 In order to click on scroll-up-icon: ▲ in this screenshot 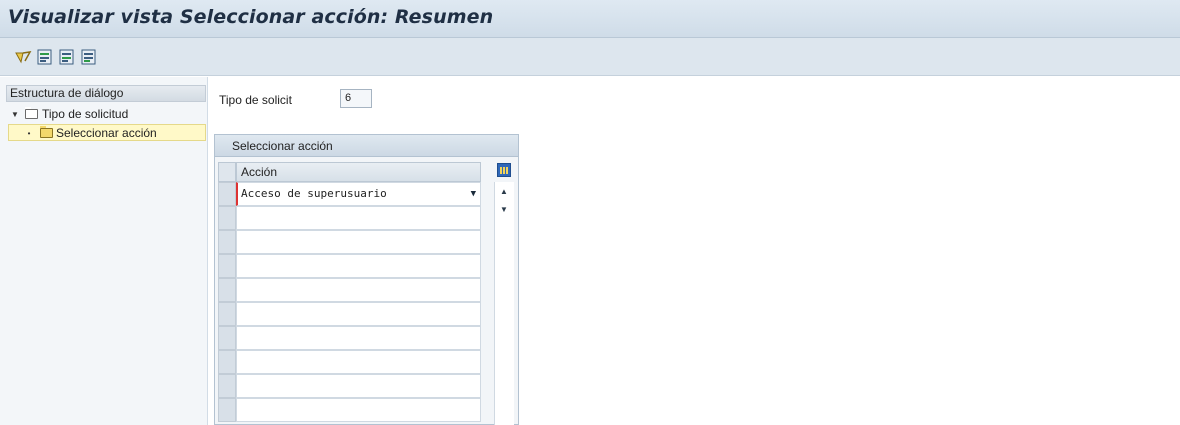, I will do `click(504, 191)`.